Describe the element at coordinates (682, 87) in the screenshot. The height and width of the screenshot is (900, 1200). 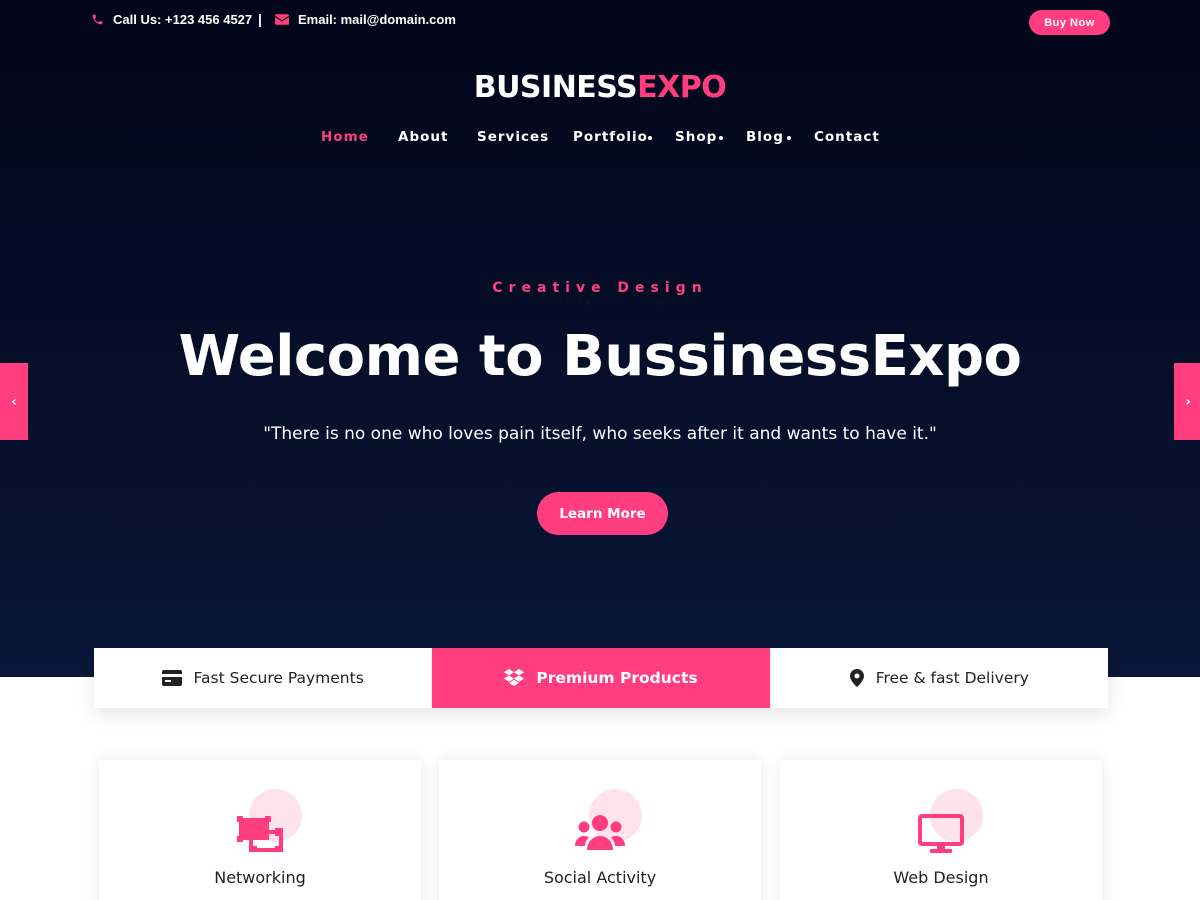
I see `logo-text-expo: EXPO` at that location.